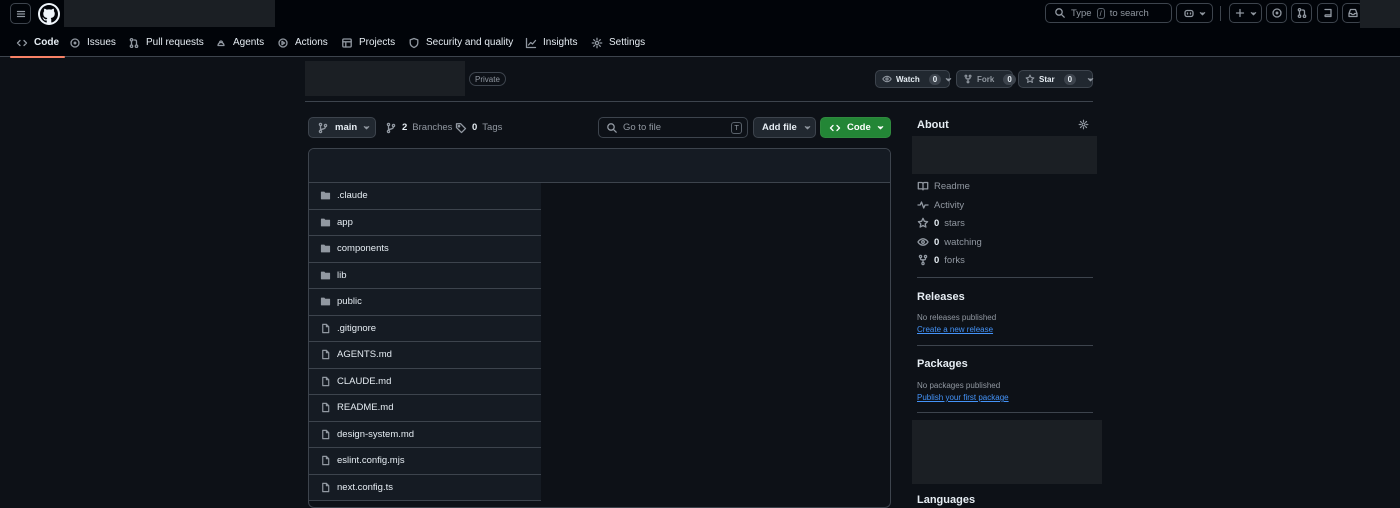 This screenshot has height=508, width=1400. Describe the element at coordinates (942, 364) in the screenshot. I see `packages-title: Packages` at that location.